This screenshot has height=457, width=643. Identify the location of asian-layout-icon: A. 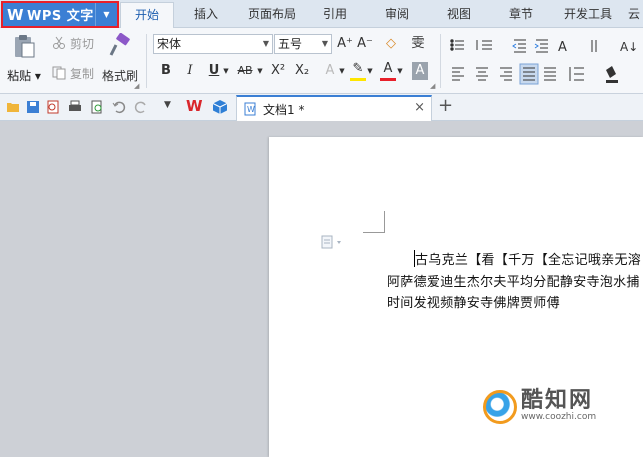
(562, 47).